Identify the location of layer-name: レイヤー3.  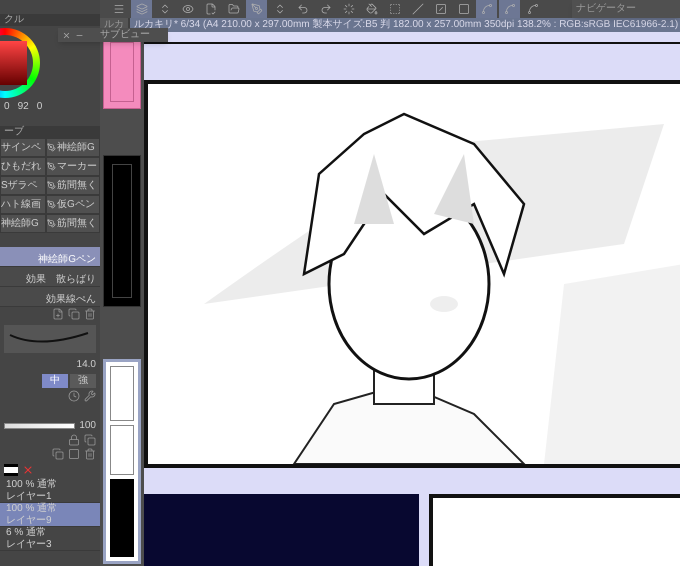
(29, 545).